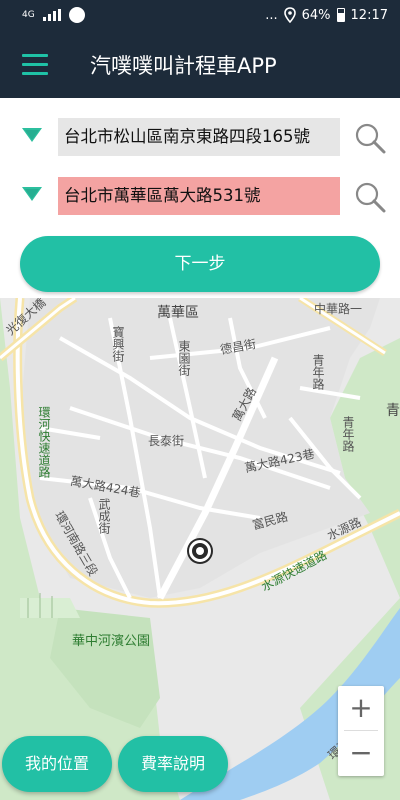  I want to click on zoom-controls: + −, so click(361, 731).